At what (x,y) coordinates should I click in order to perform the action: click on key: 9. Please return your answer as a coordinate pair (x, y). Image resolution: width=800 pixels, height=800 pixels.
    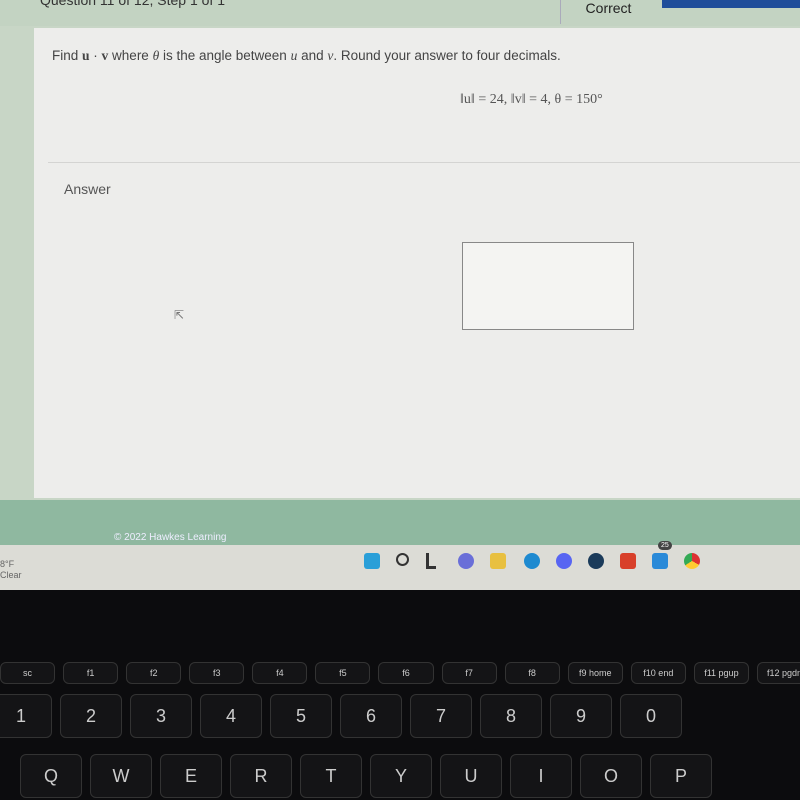
    Looking at the image, I should click on (581, 716).